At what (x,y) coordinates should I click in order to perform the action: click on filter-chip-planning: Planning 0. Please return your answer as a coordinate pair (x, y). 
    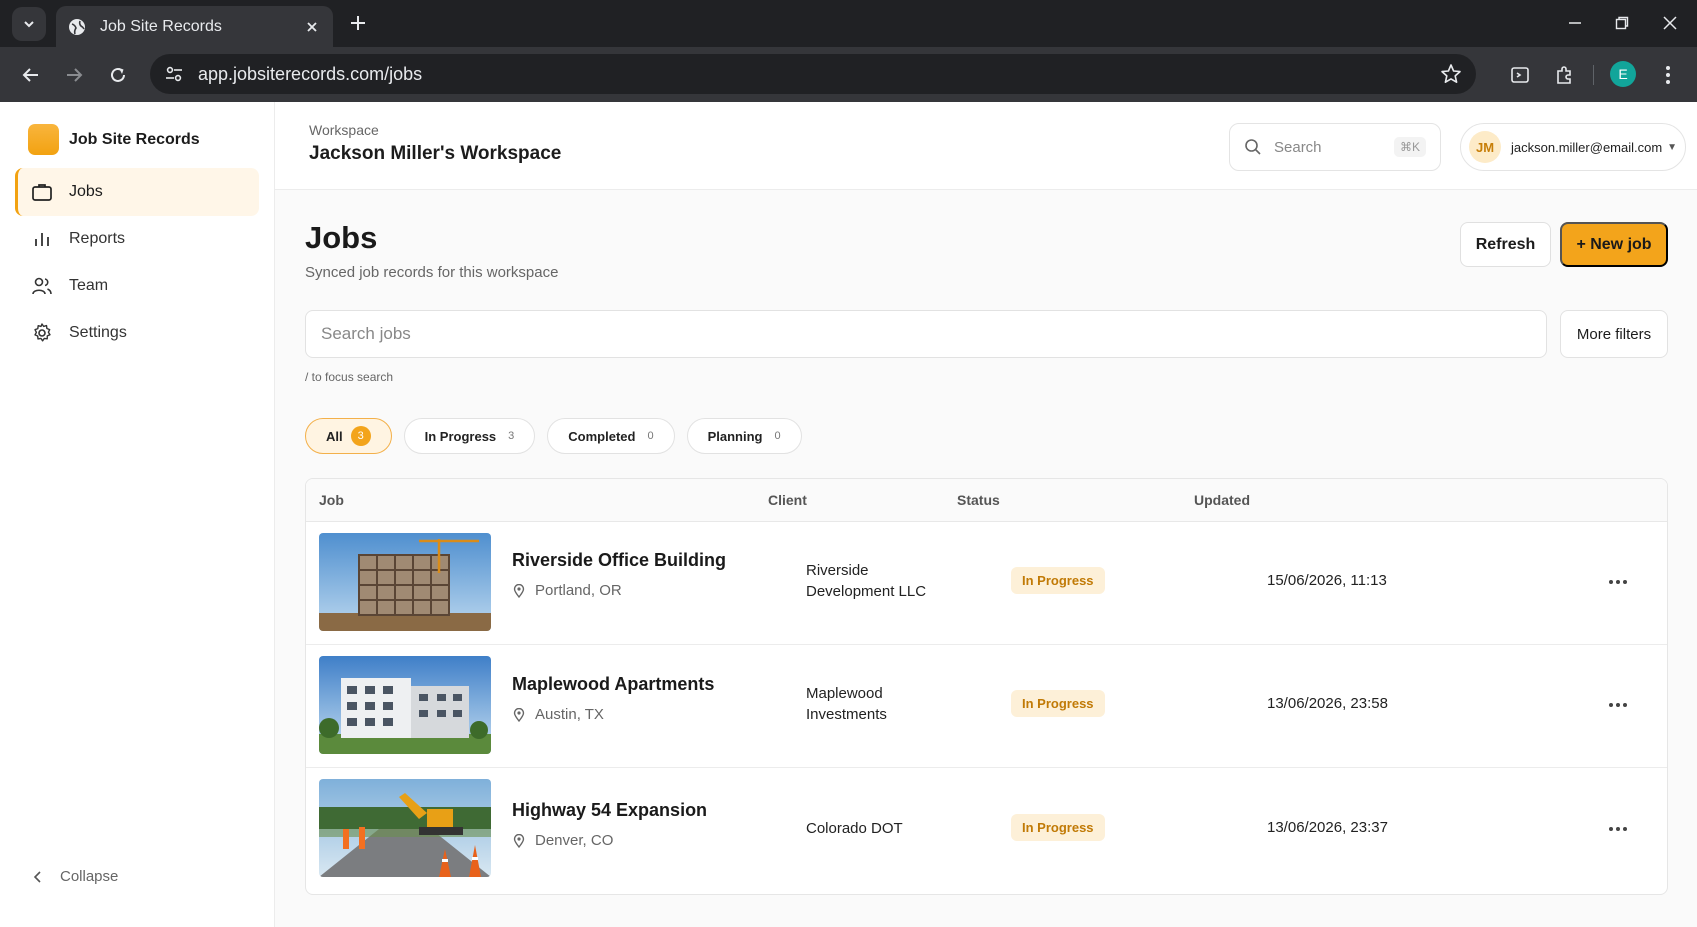
    Looking at the image, I should click on (744, 436).